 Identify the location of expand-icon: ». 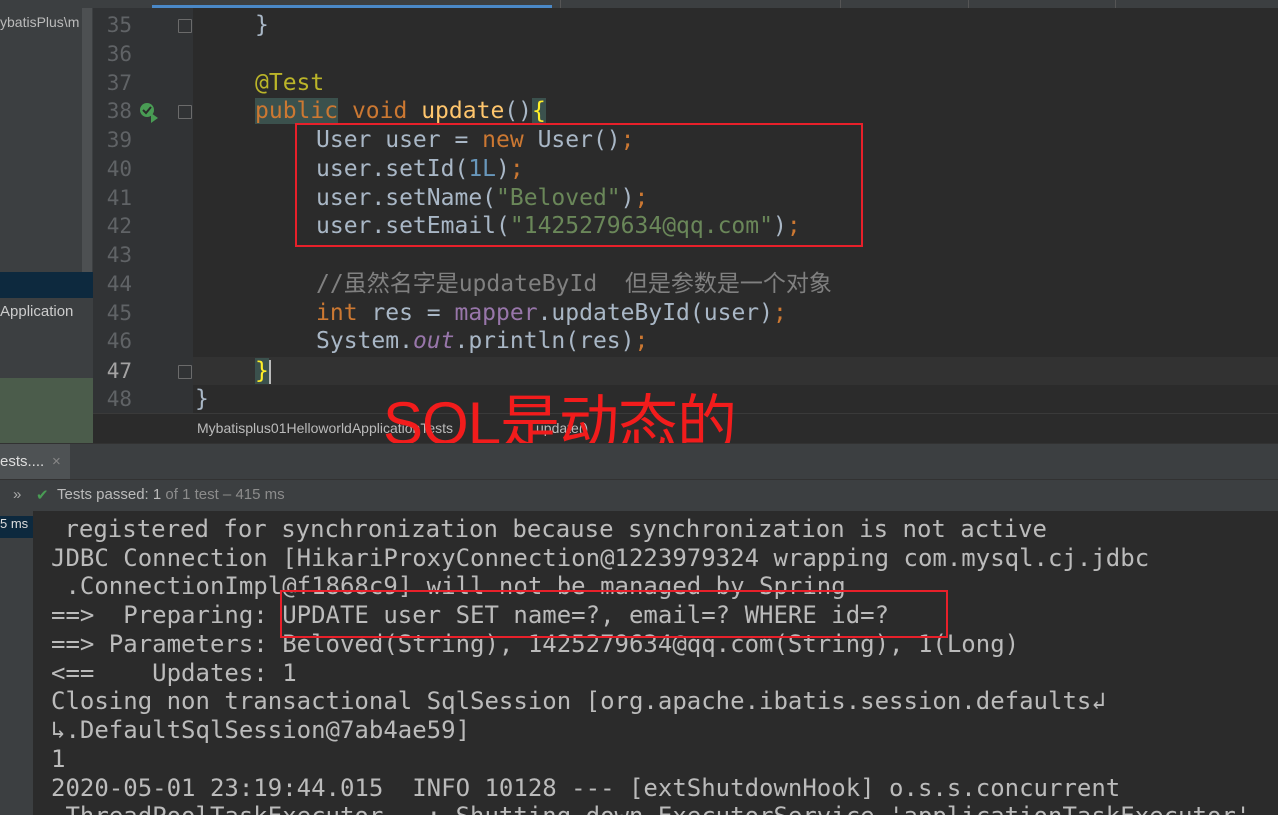
(17, 494).